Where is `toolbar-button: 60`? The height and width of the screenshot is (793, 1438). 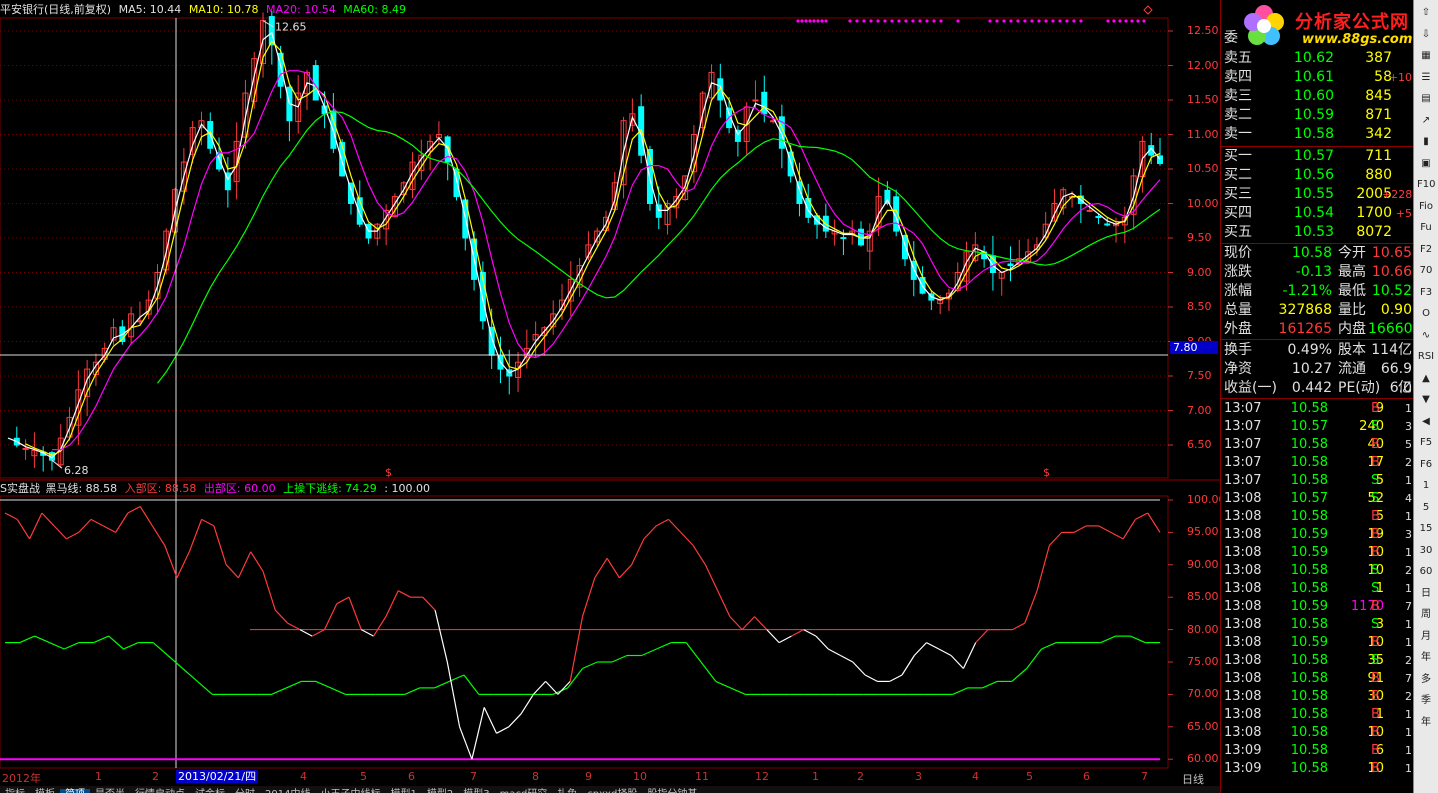 toolbar-button: 60 is located at coordinates (1426, 571).